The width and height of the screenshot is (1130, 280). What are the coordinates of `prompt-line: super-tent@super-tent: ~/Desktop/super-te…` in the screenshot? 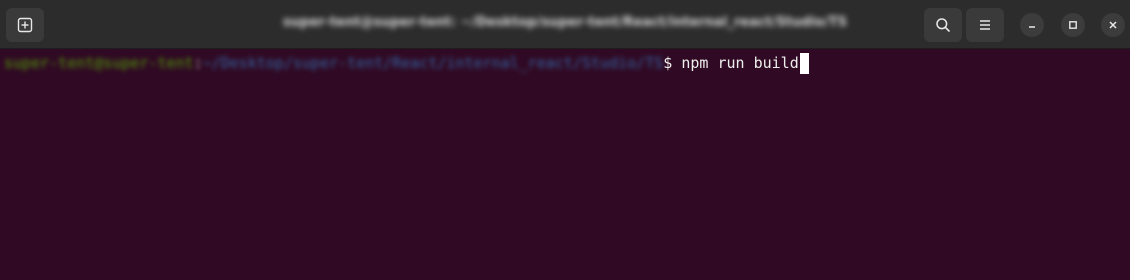 It's located at (406, 63).